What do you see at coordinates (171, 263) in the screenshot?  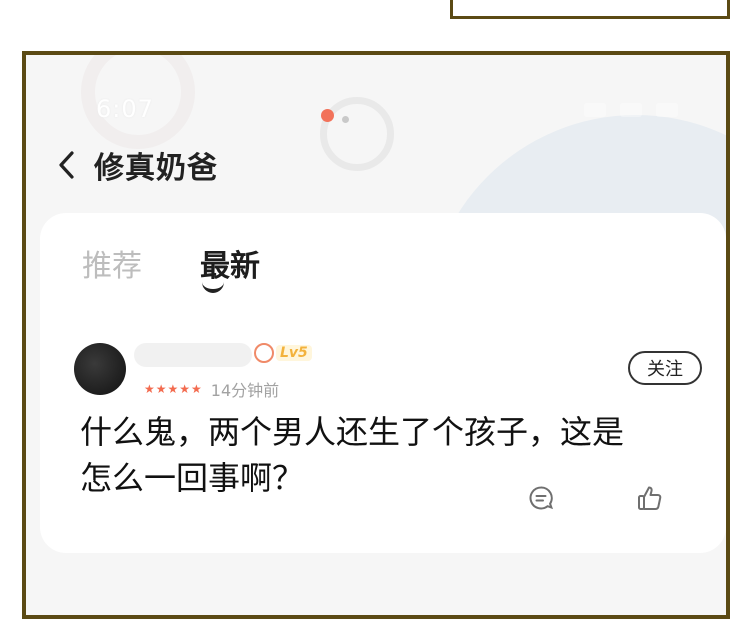 I see `tab-bar: 推荐 最新` at bounding box center [171, 263].